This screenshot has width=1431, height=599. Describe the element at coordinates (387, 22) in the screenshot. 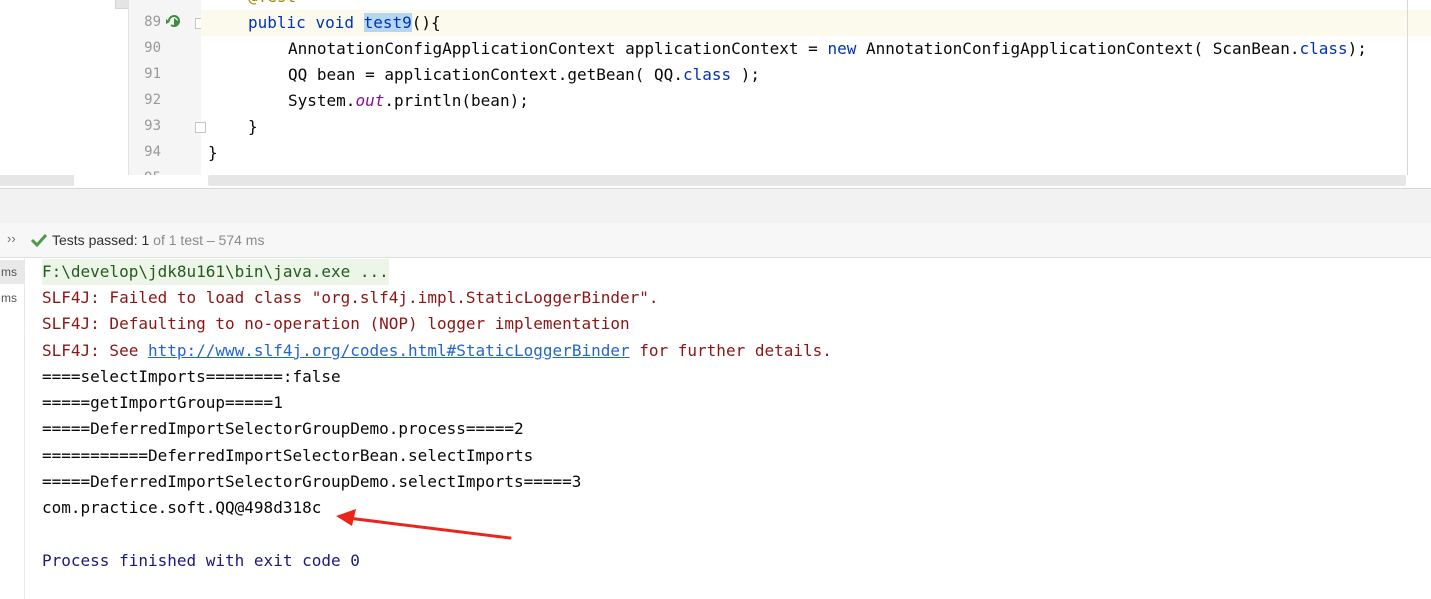

I see `method-name: test9` at that location.